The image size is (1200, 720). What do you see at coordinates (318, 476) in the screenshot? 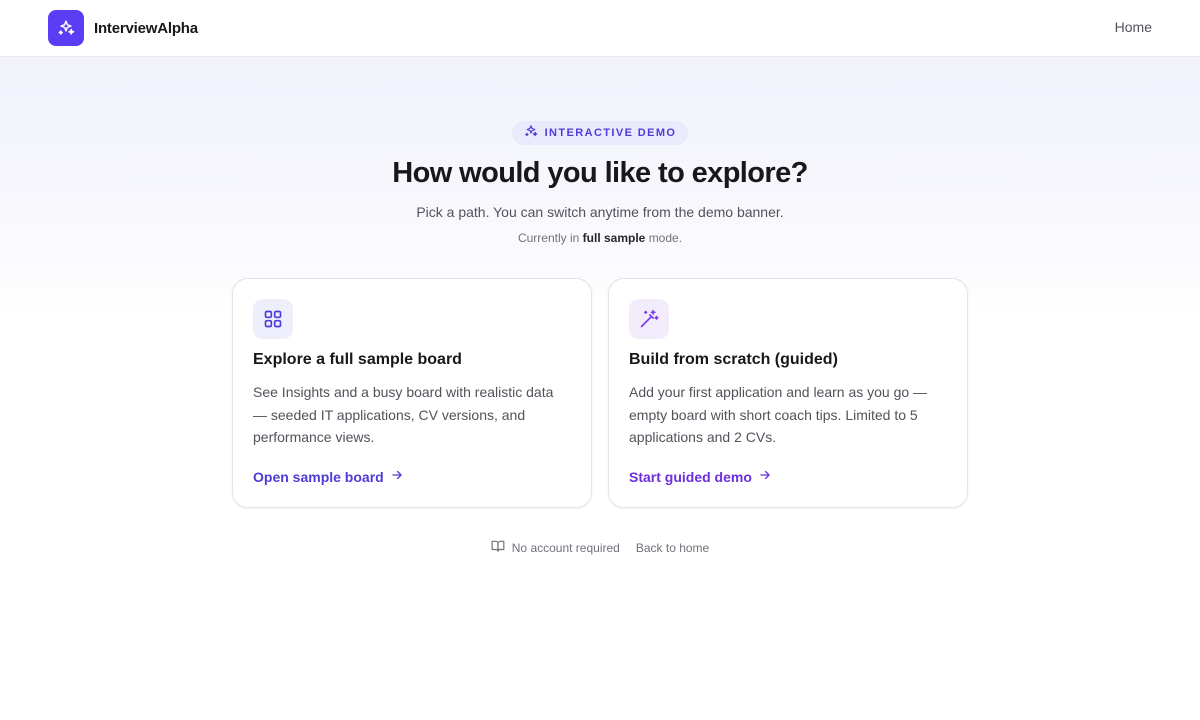
I see `card-link-label: Open sample board` at bounding box center [318, 476].